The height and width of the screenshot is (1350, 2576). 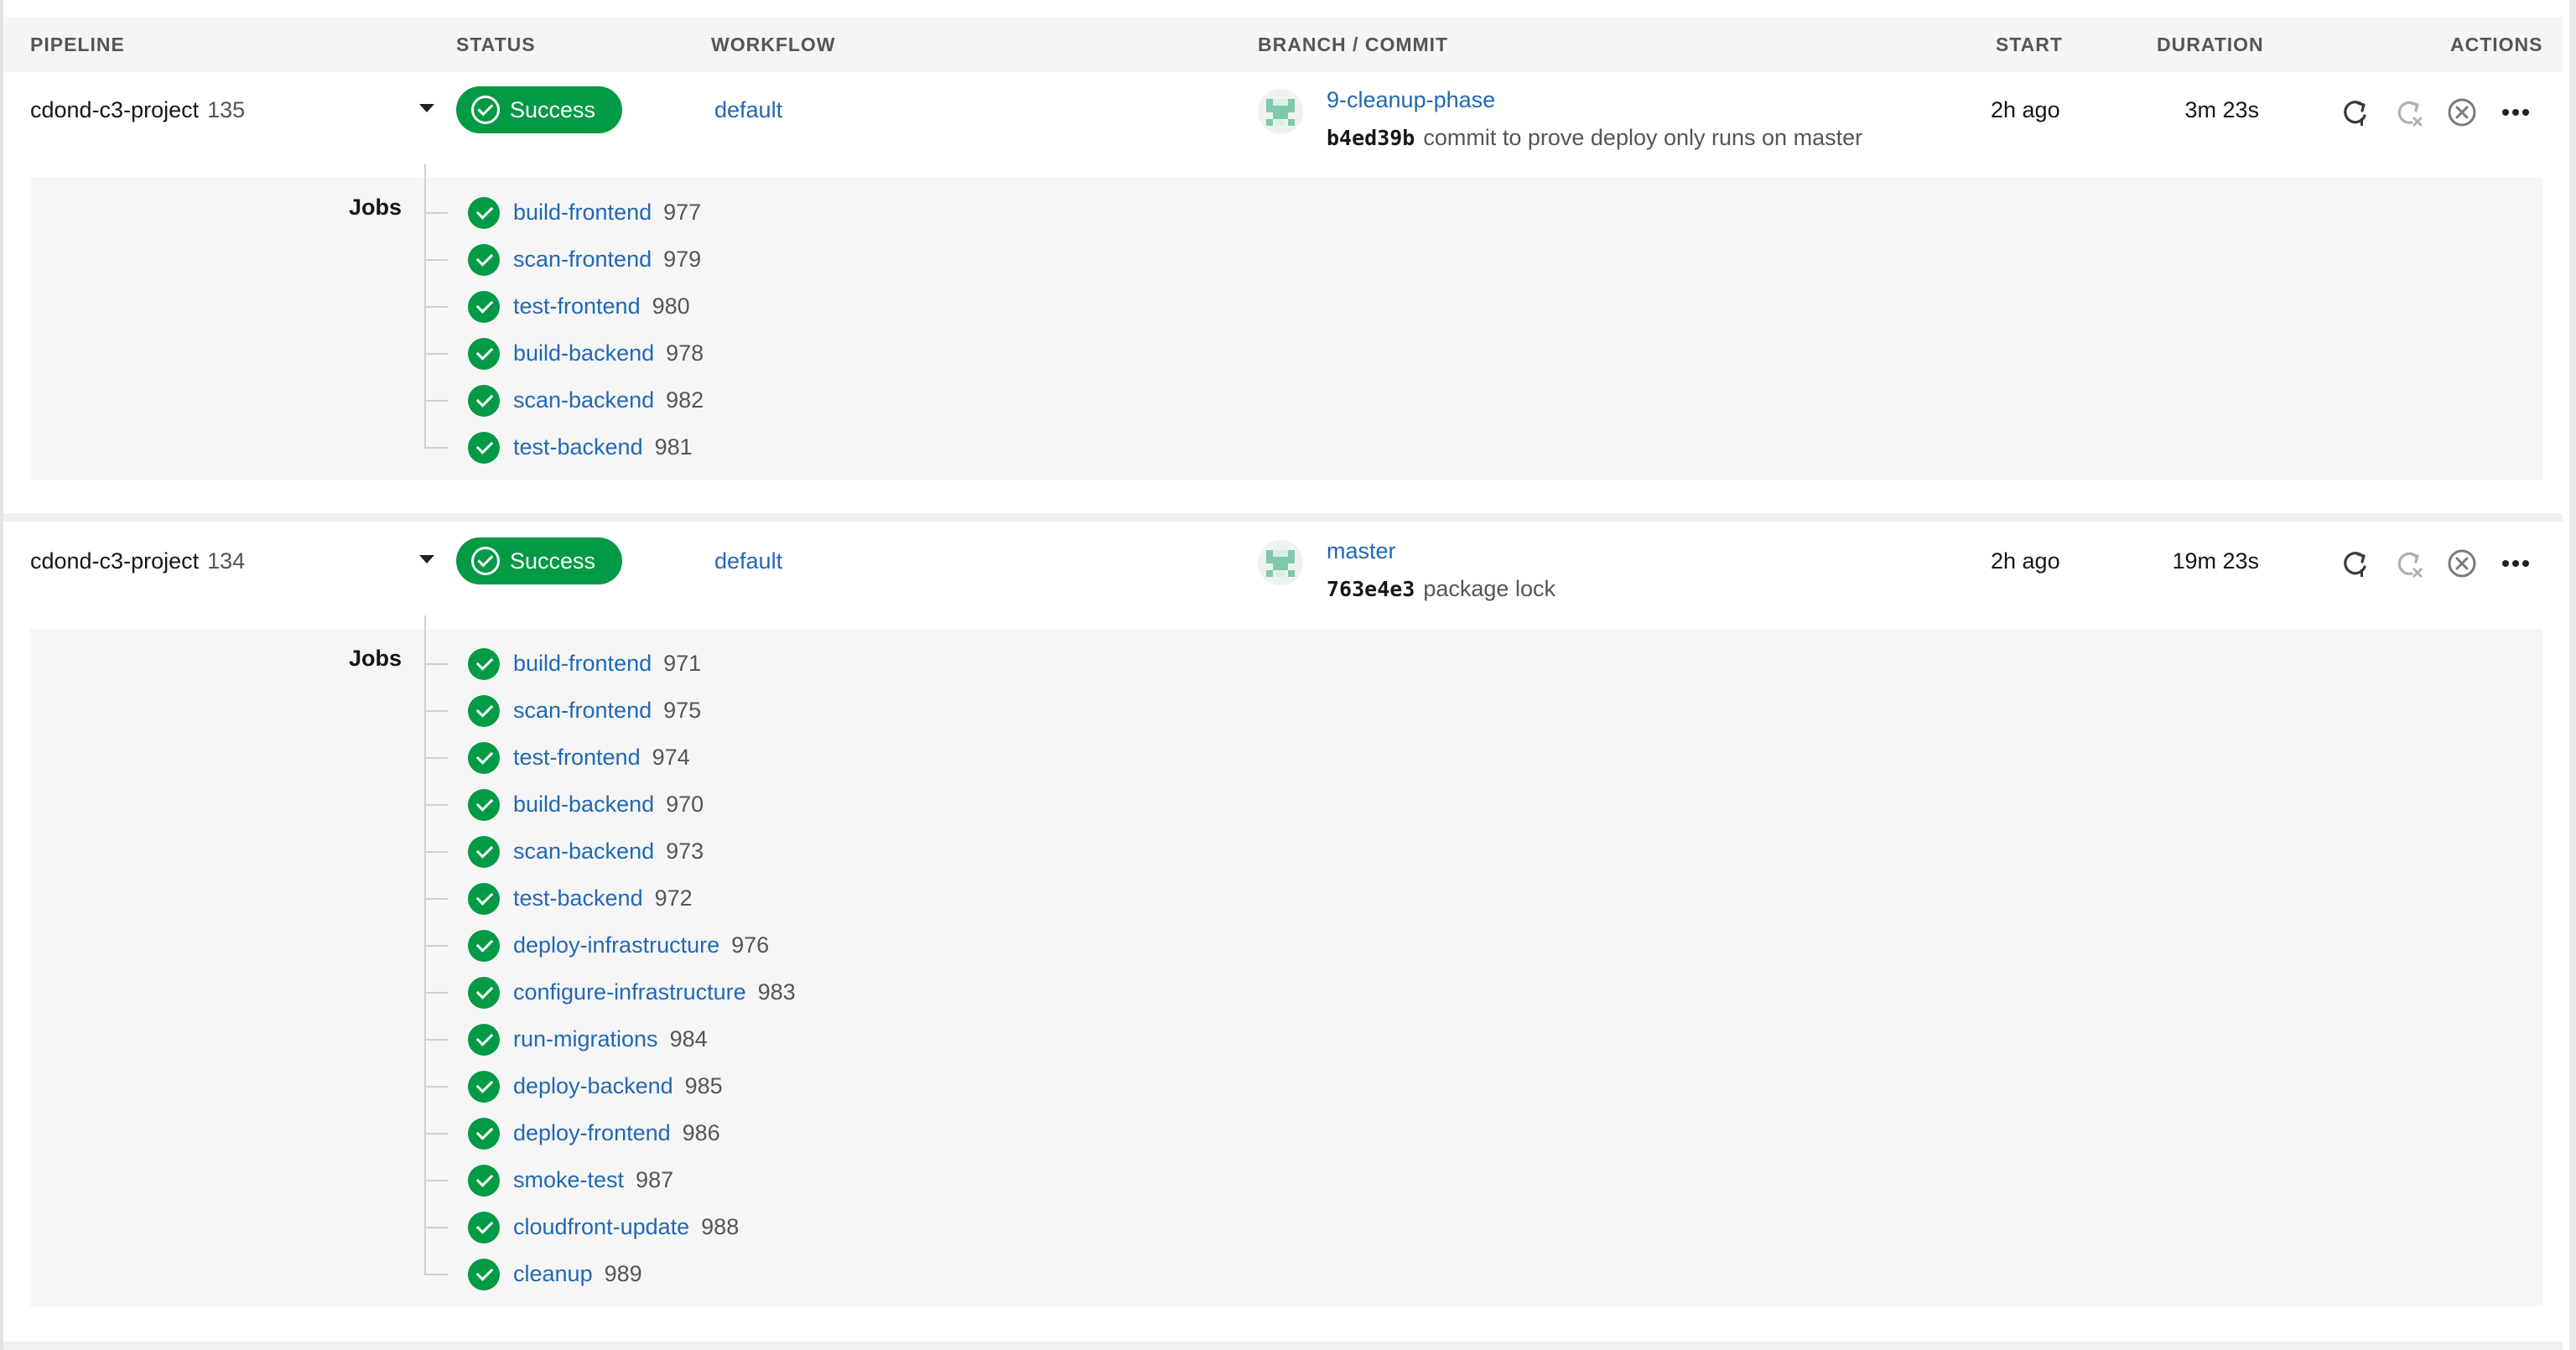 I want to click on job-link: cleanup 989, so click(x=577, y=1274).